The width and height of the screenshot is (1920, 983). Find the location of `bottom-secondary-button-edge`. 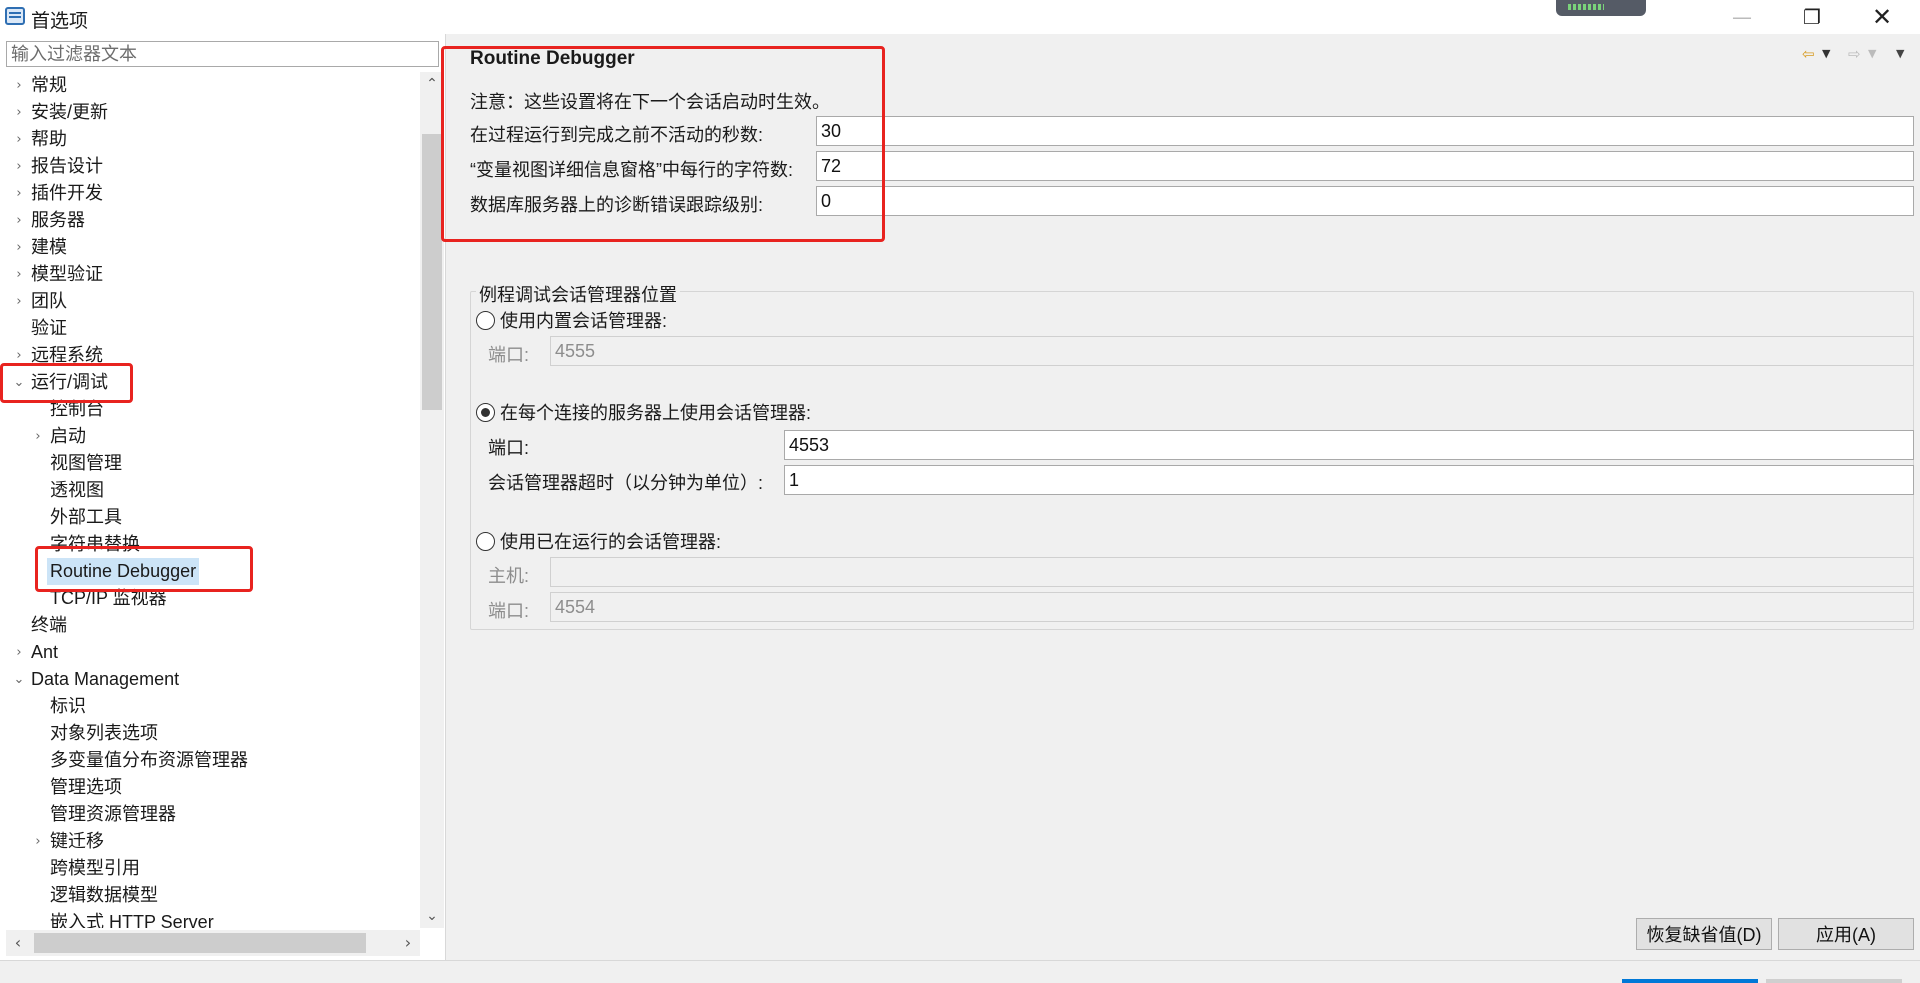

bottom-secondary-button-edge is located at coordinates (1834, 981).